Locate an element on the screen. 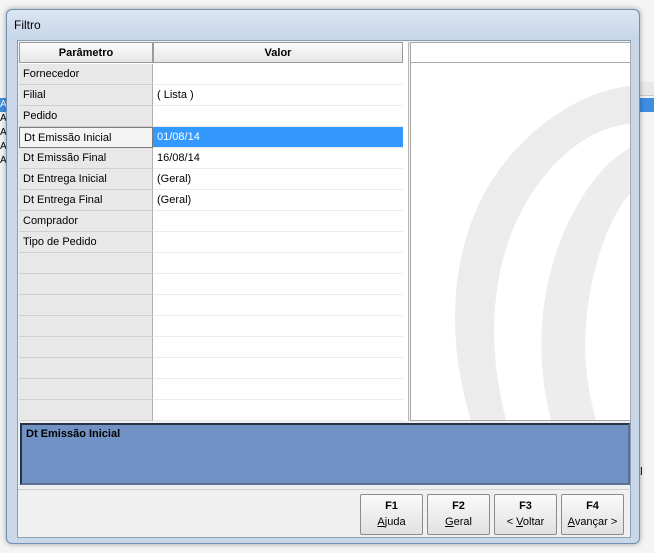  grid-header: Parâmetro Valor is located at coordinates (213, 52).